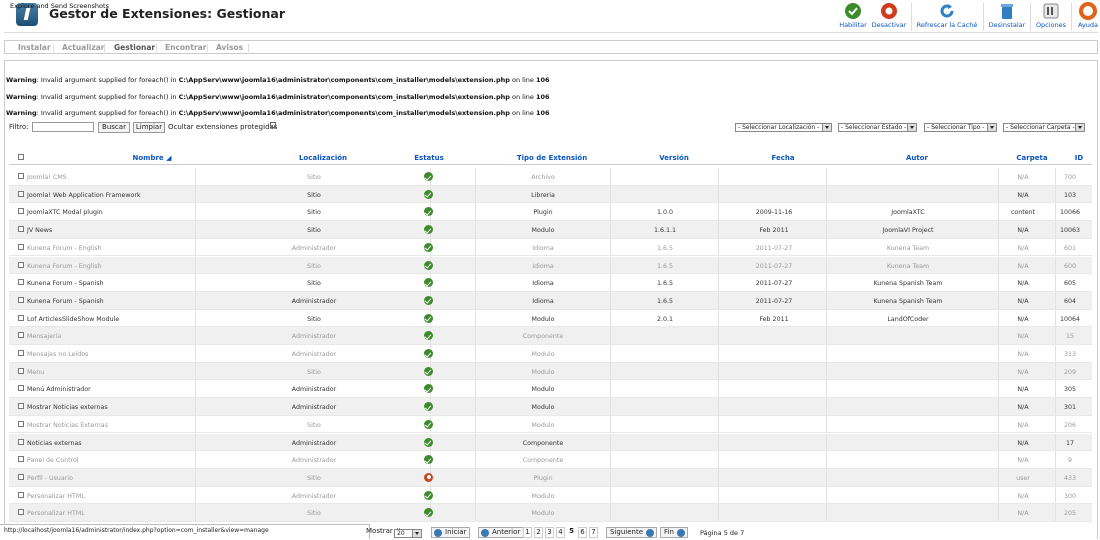  Describe the element at coordinates (21, 157) in the screenshot. I see `select-all-checkbox` at that location.